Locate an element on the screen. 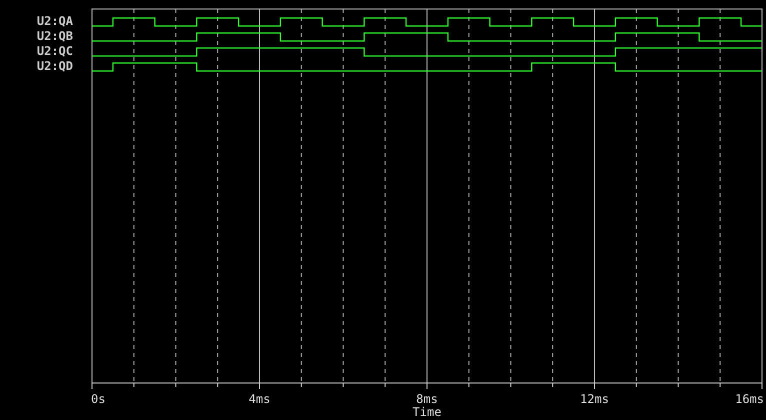 This screenshot has height=420, width=766. signal-label: U2:QC is located at coordinates (54, 51).